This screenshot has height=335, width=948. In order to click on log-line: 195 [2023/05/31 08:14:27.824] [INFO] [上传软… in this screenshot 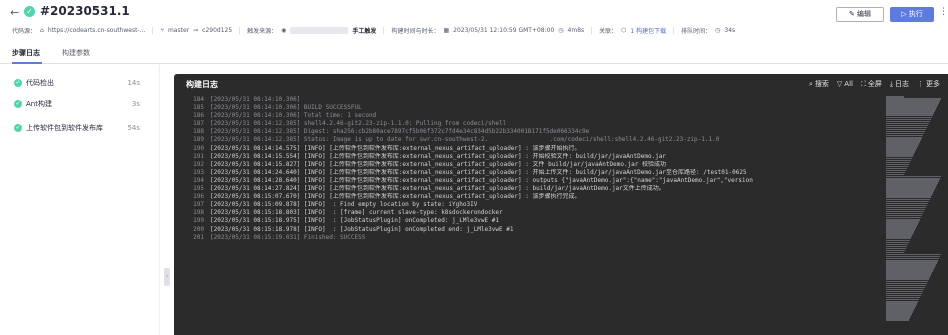, I will do `click(524, 189)`.